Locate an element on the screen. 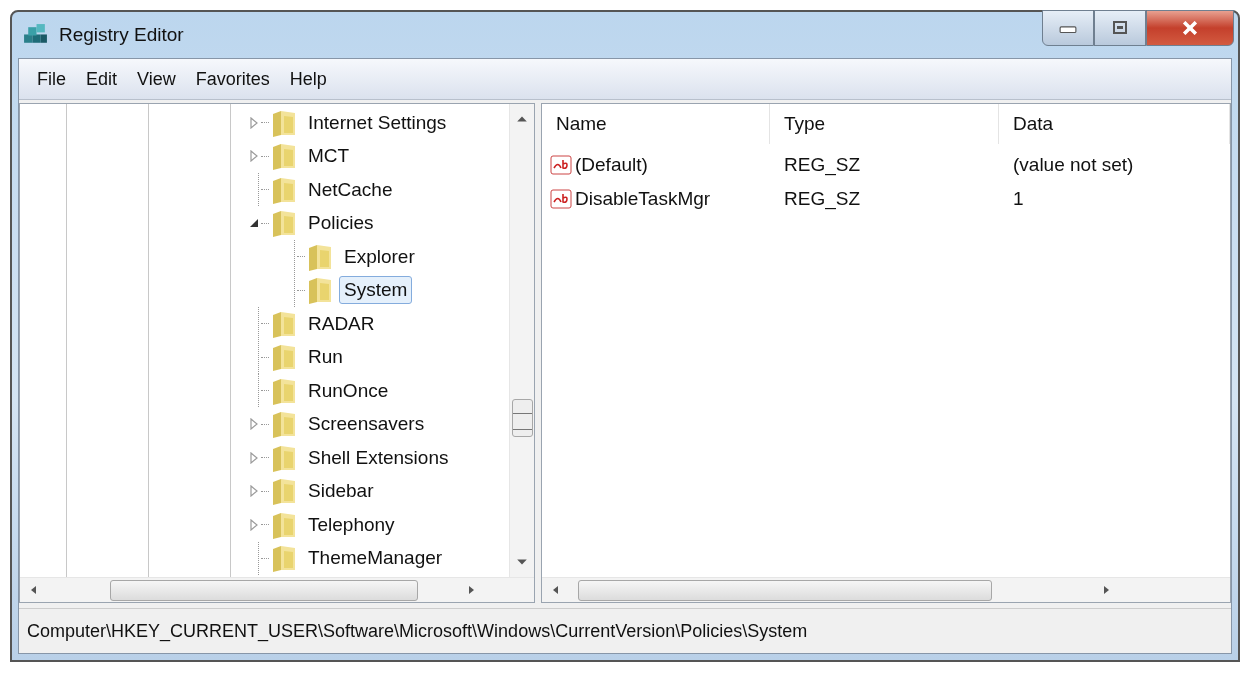 The image size is (1245, 673). tree-item: Policies is located at coordinates (341, 223).